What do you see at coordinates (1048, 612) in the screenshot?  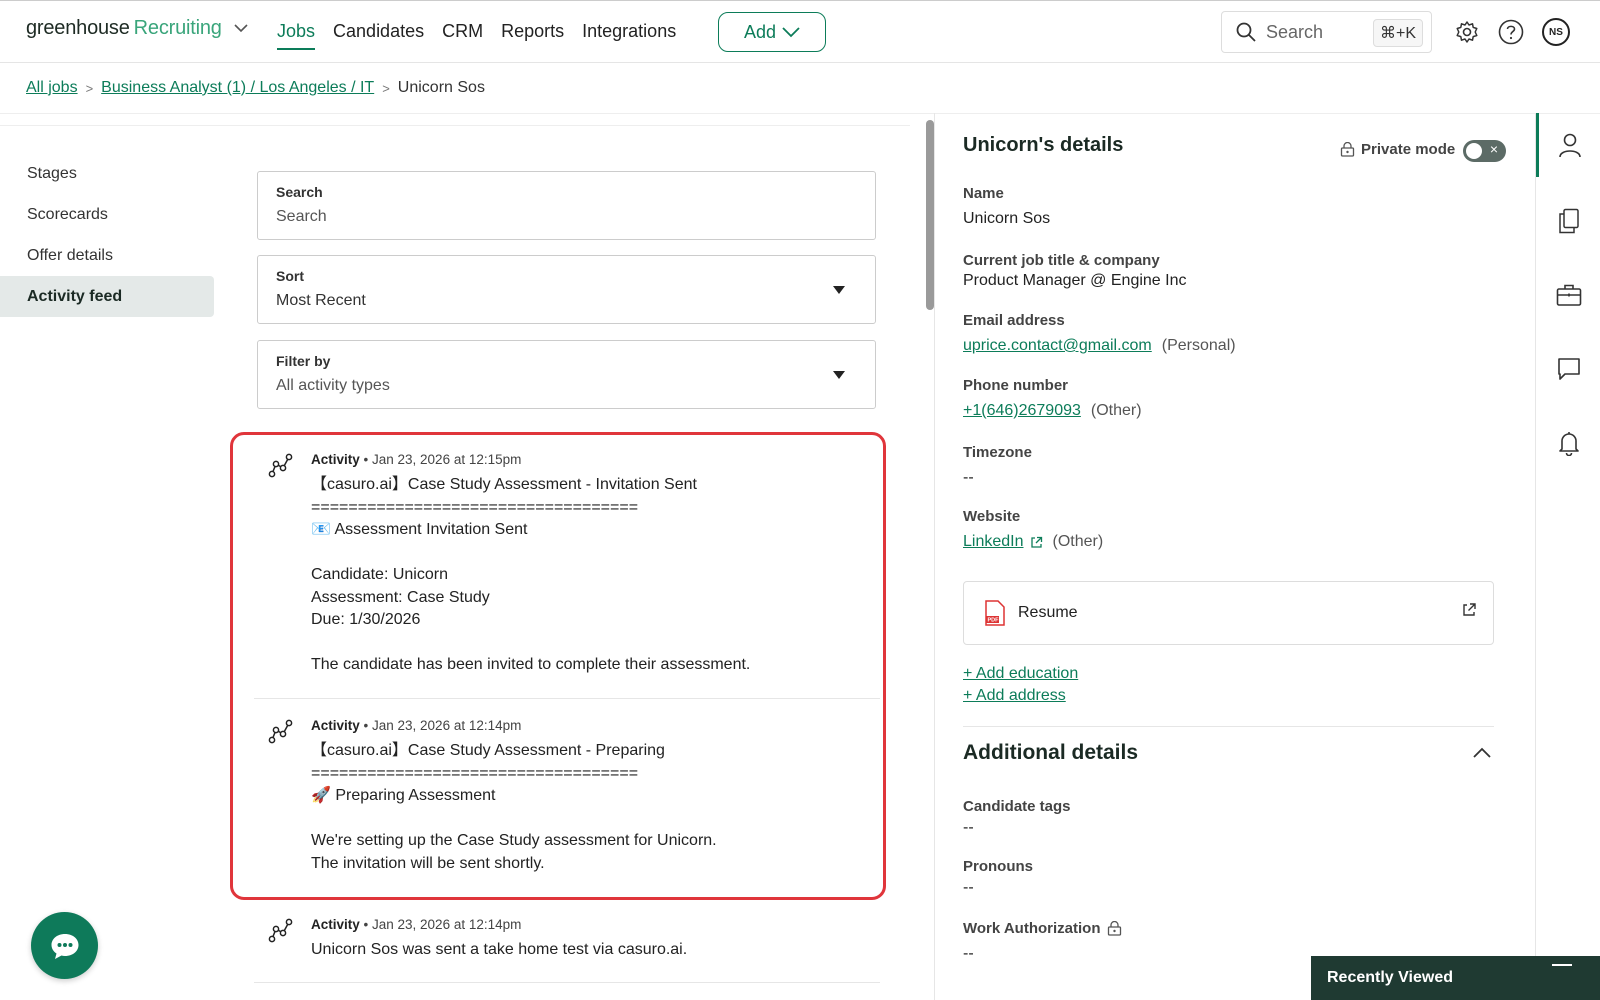 I see `resume-label: Resume` at bounding box center [1048, 612].